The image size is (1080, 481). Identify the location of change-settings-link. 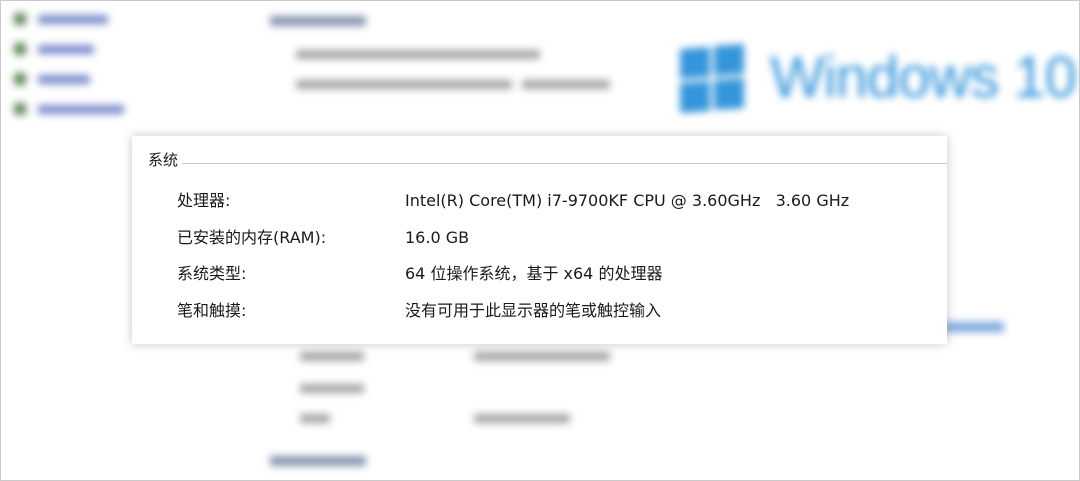
(974, 327).